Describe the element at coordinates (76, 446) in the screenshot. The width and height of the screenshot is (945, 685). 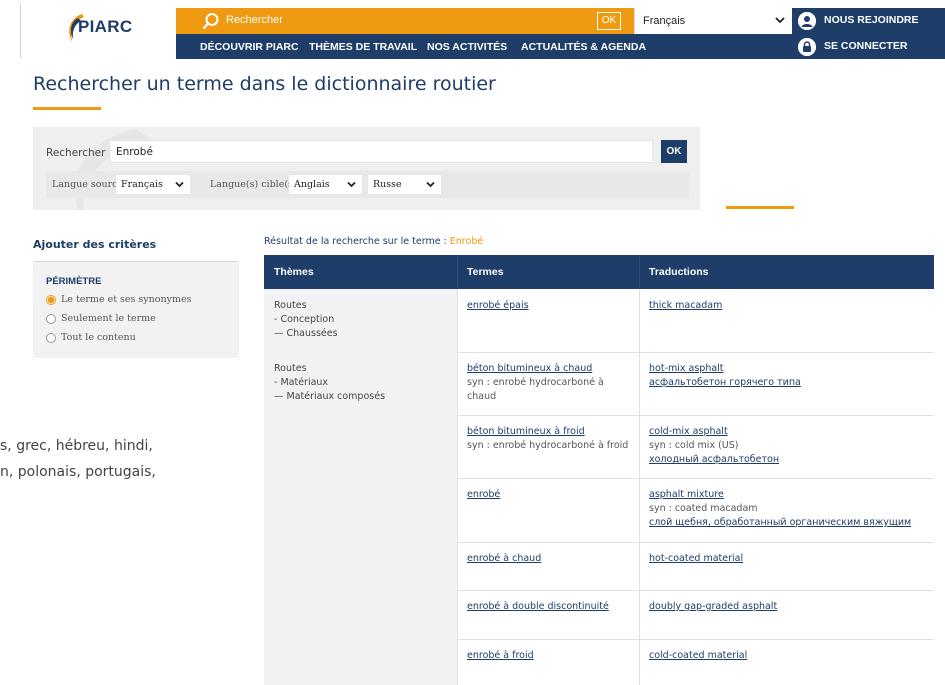
I see `background-language-text: s, grec, hébreu, hindi,` at that location.